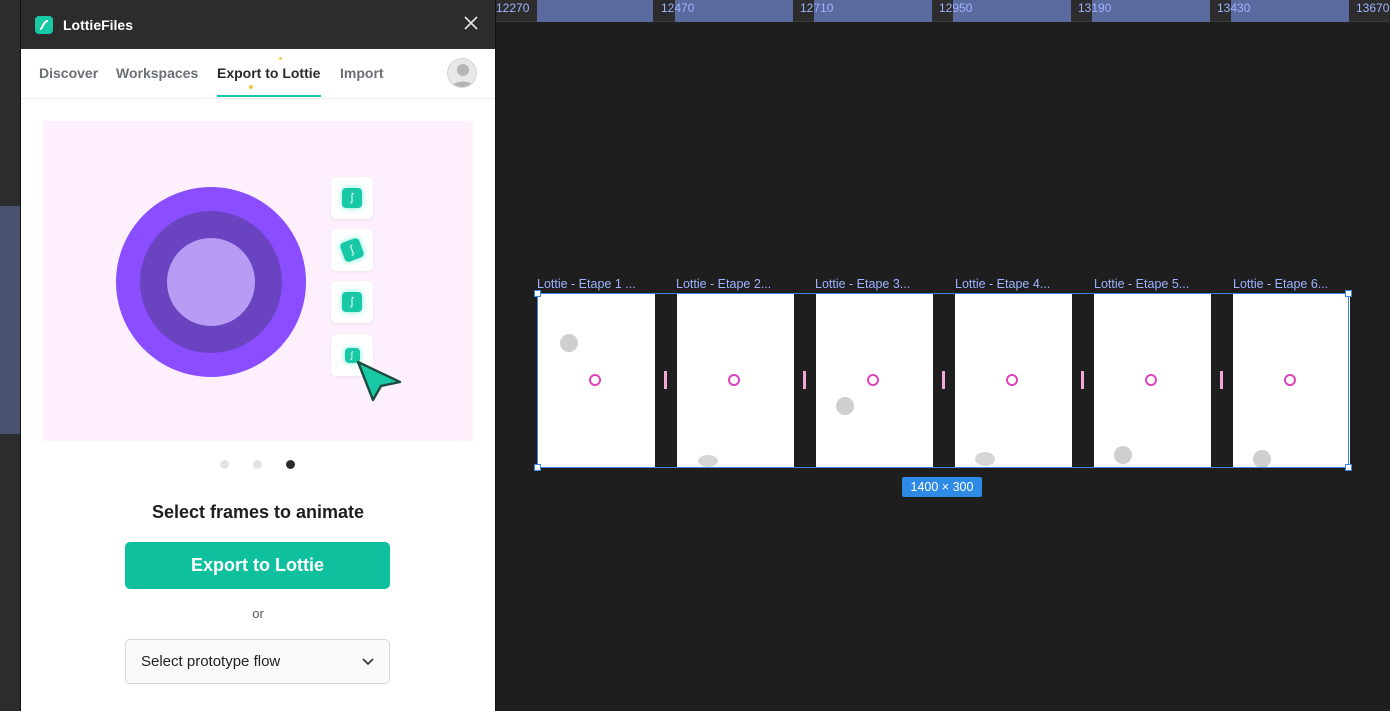 This screenshot has height=711, width=1390. Describe the element at coordinates (368, 662) in the screenshot. I see `chevron-down-icon` at that location.